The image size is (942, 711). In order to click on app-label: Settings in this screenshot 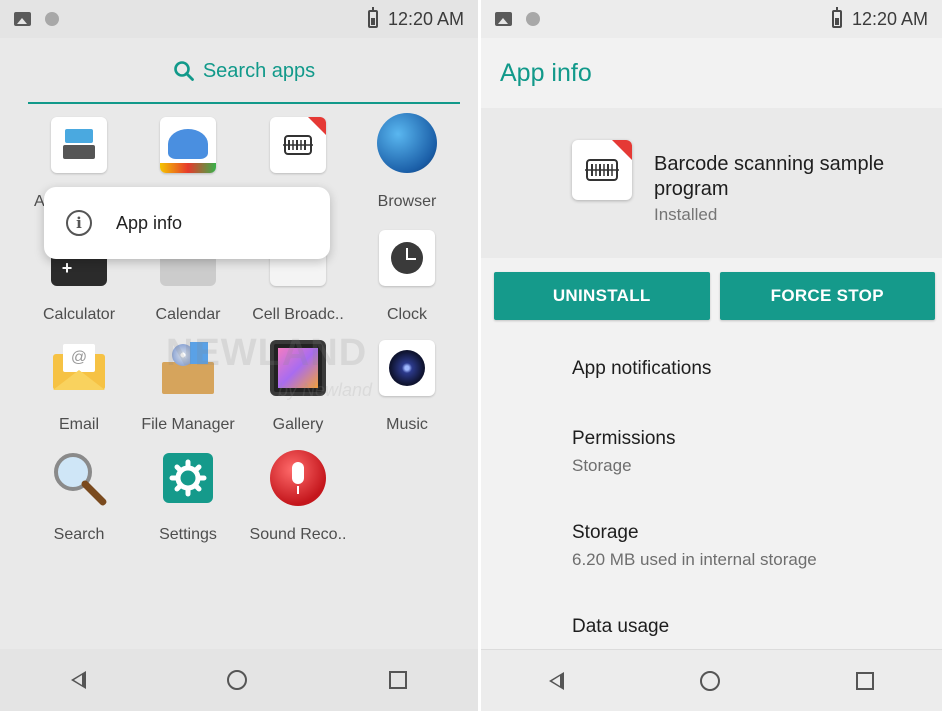, I will do `click(188, 534)`.